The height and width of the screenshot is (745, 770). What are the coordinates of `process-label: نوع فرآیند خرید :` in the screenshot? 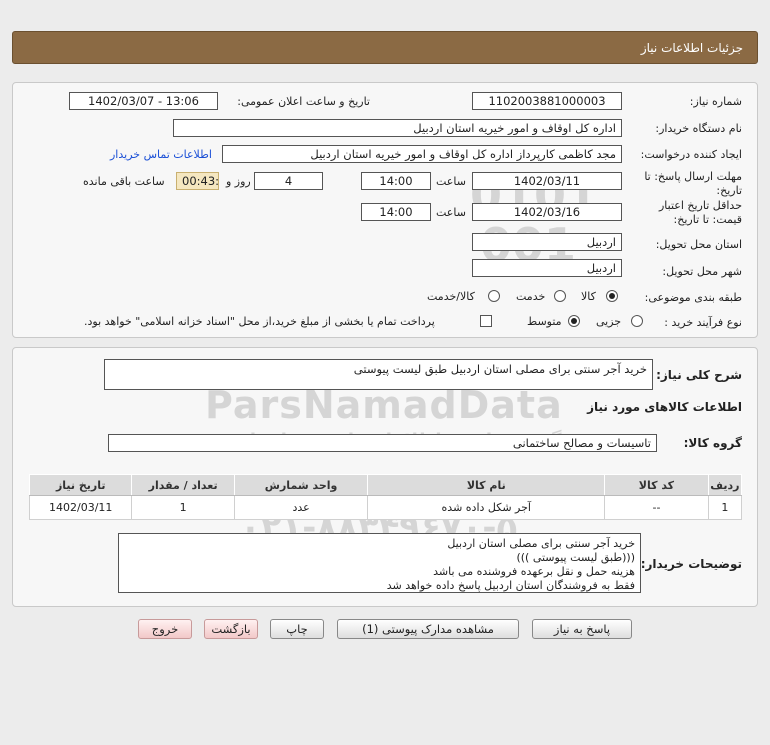 It's located at (703, 322).